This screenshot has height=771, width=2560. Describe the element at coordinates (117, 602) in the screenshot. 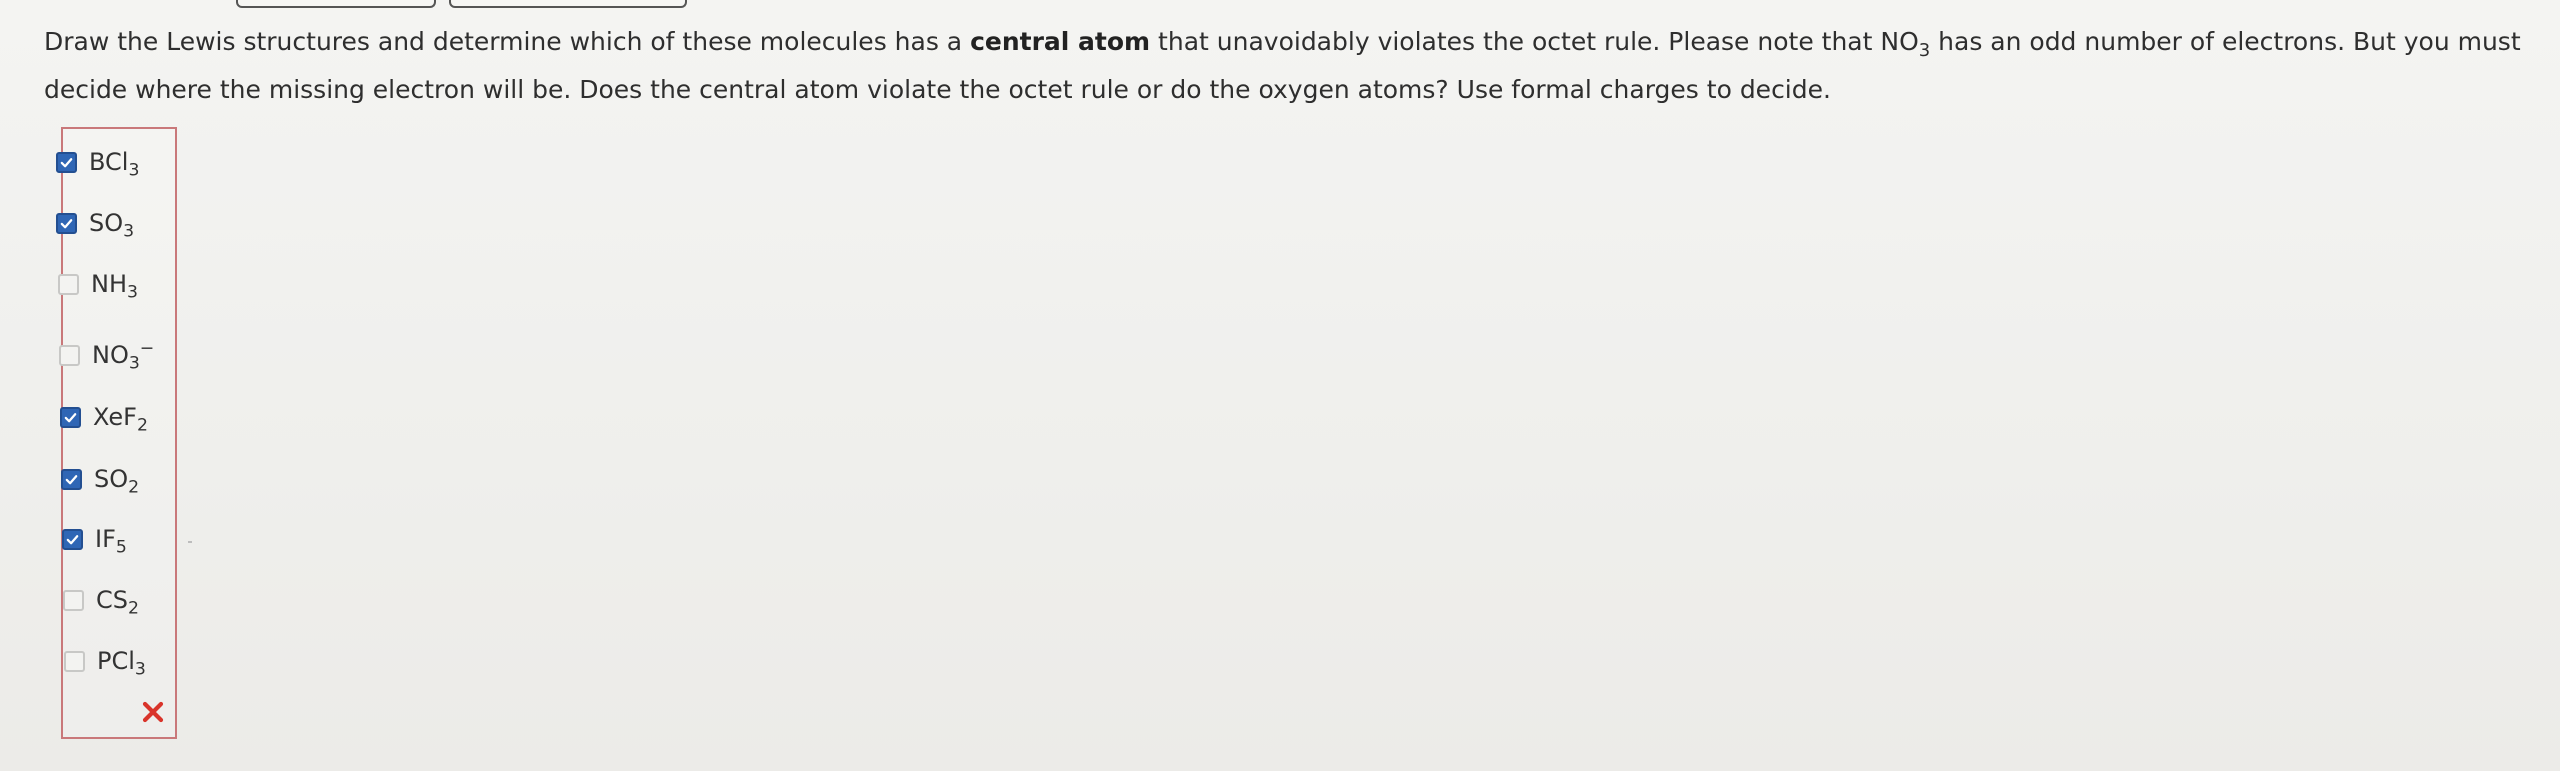

I see `option-label: CS2` at that location.